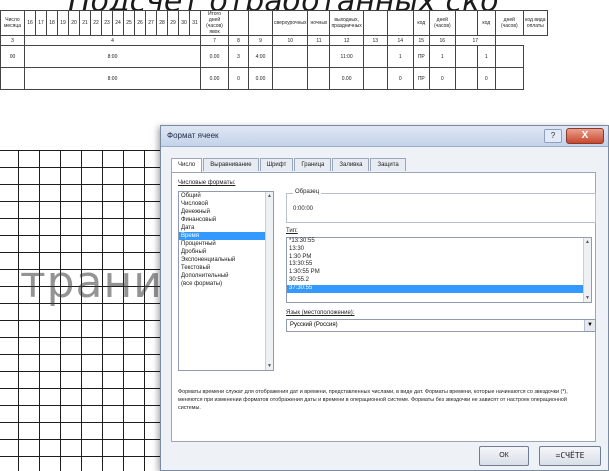 The image size is (609, 471). Describe the element at coordinates (384, 136) in the screenshot. I see `dialog-titlebar: Формат ячеек ? X` at that location.